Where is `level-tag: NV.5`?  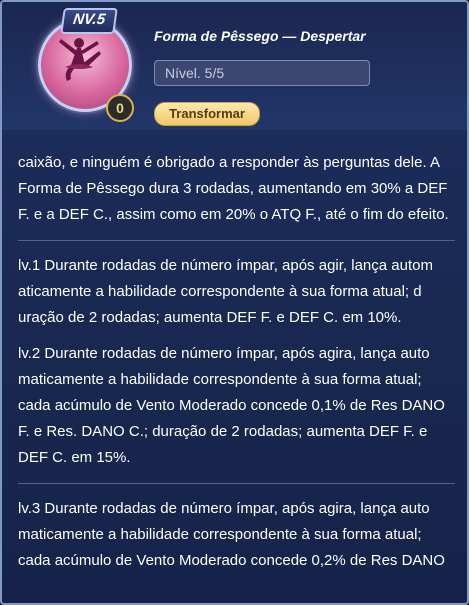 level-tag: NV.5 is located at coordinates (89, 21).